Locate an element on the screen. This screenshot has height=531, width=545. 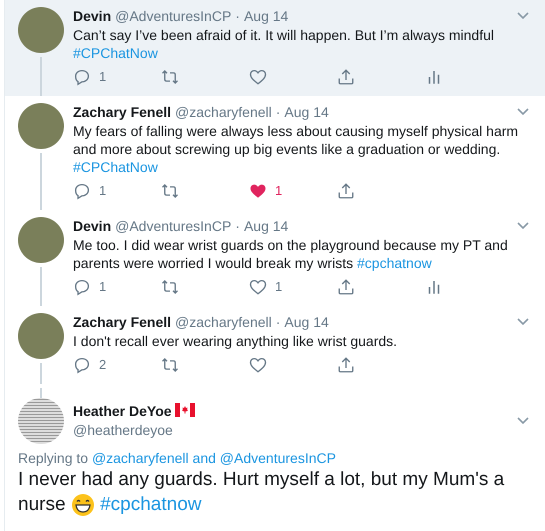
tweet-text: My fears of falling were always less about causing myself physical harm and more about screwing up big events like a graduation or wedding. #CPChatNow is located at coordinates (296, 149).